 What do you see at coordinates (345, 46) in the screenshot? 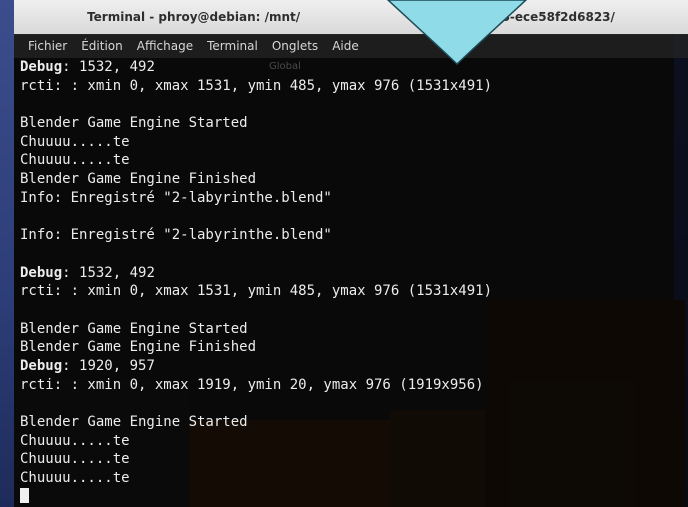
I see `menu-aide: Aide` at bounding box center [345, 46].